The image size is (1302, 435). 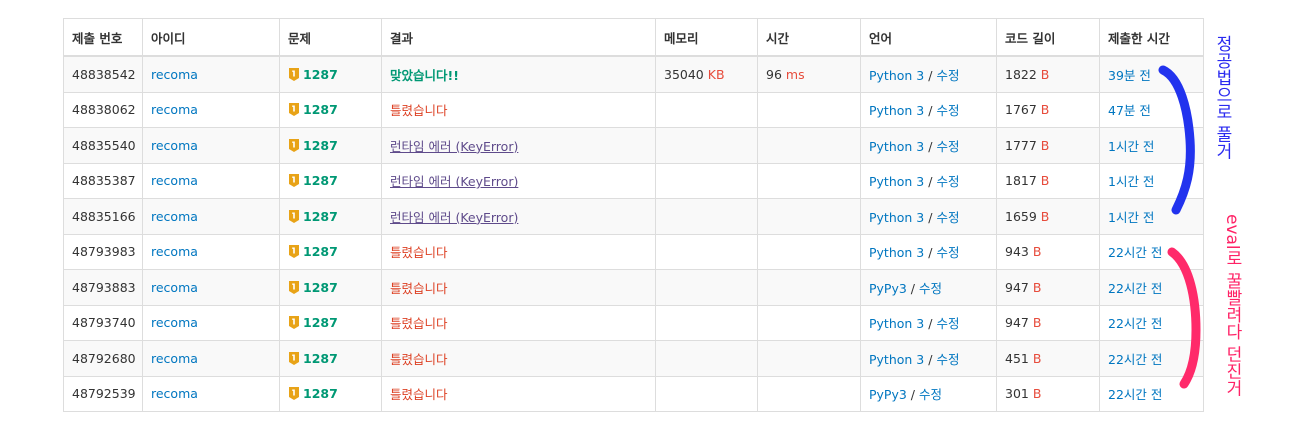 What do you see at coordinates (1129, 75) in the screenshot?
I see `submitted-time-link: 39분 전` at bounding box center [1129, 75].